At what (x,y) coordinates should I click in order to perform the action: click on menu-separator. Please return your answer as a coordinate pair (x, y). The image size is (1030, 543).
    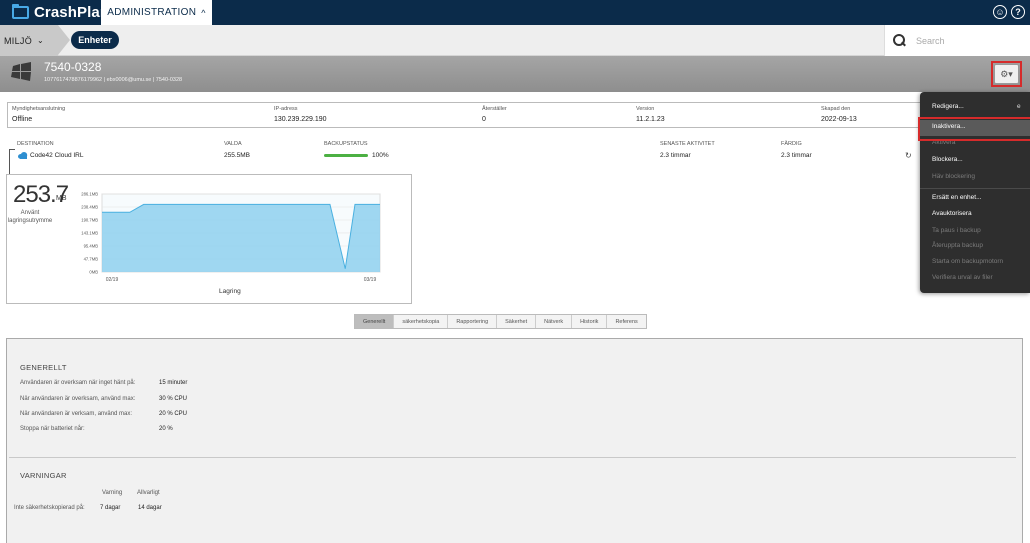
    Looking at the image, I should click on (975, 188).